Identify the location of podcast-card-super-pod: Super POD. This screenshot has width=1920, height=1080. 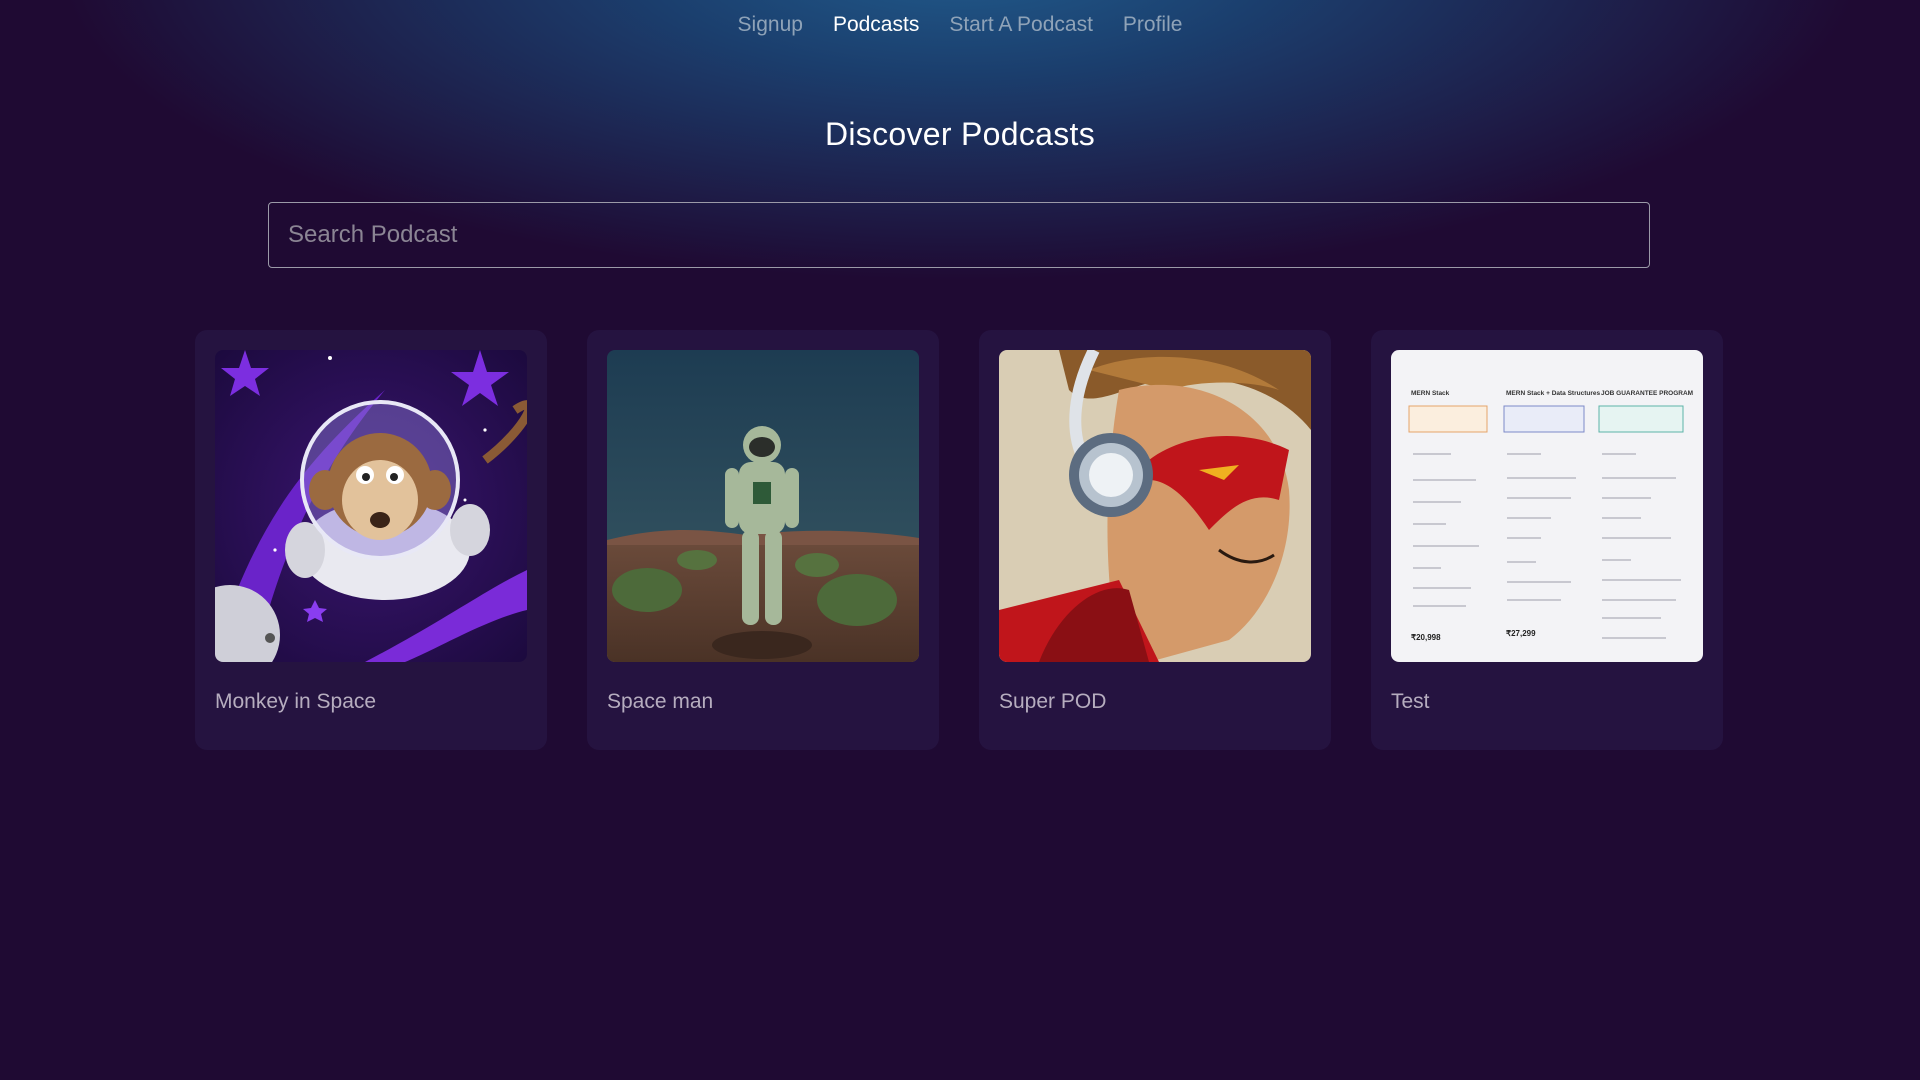
(1155, 540).